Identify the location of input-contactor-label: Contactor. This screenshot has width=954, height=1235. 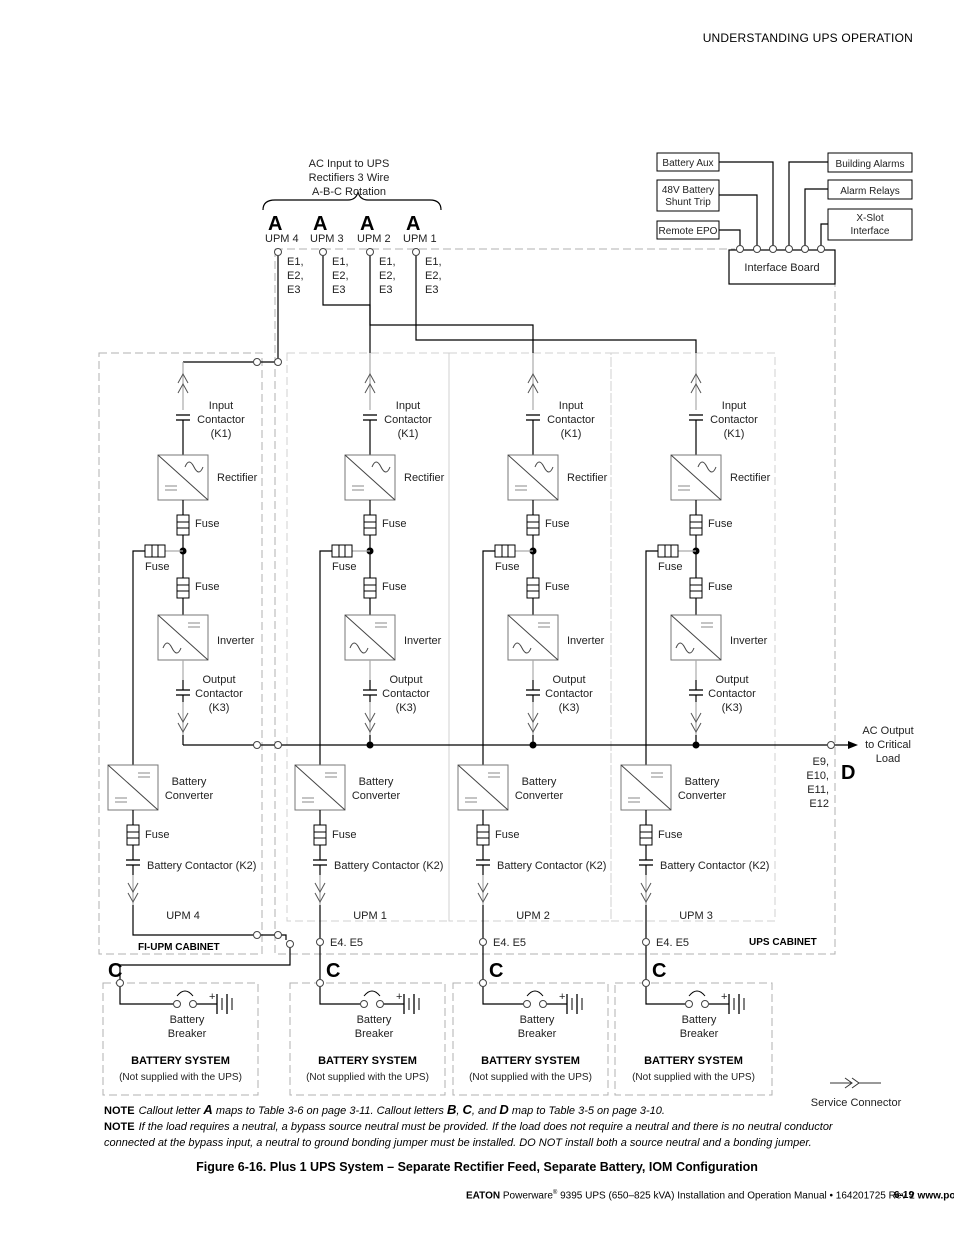
(221, 420).